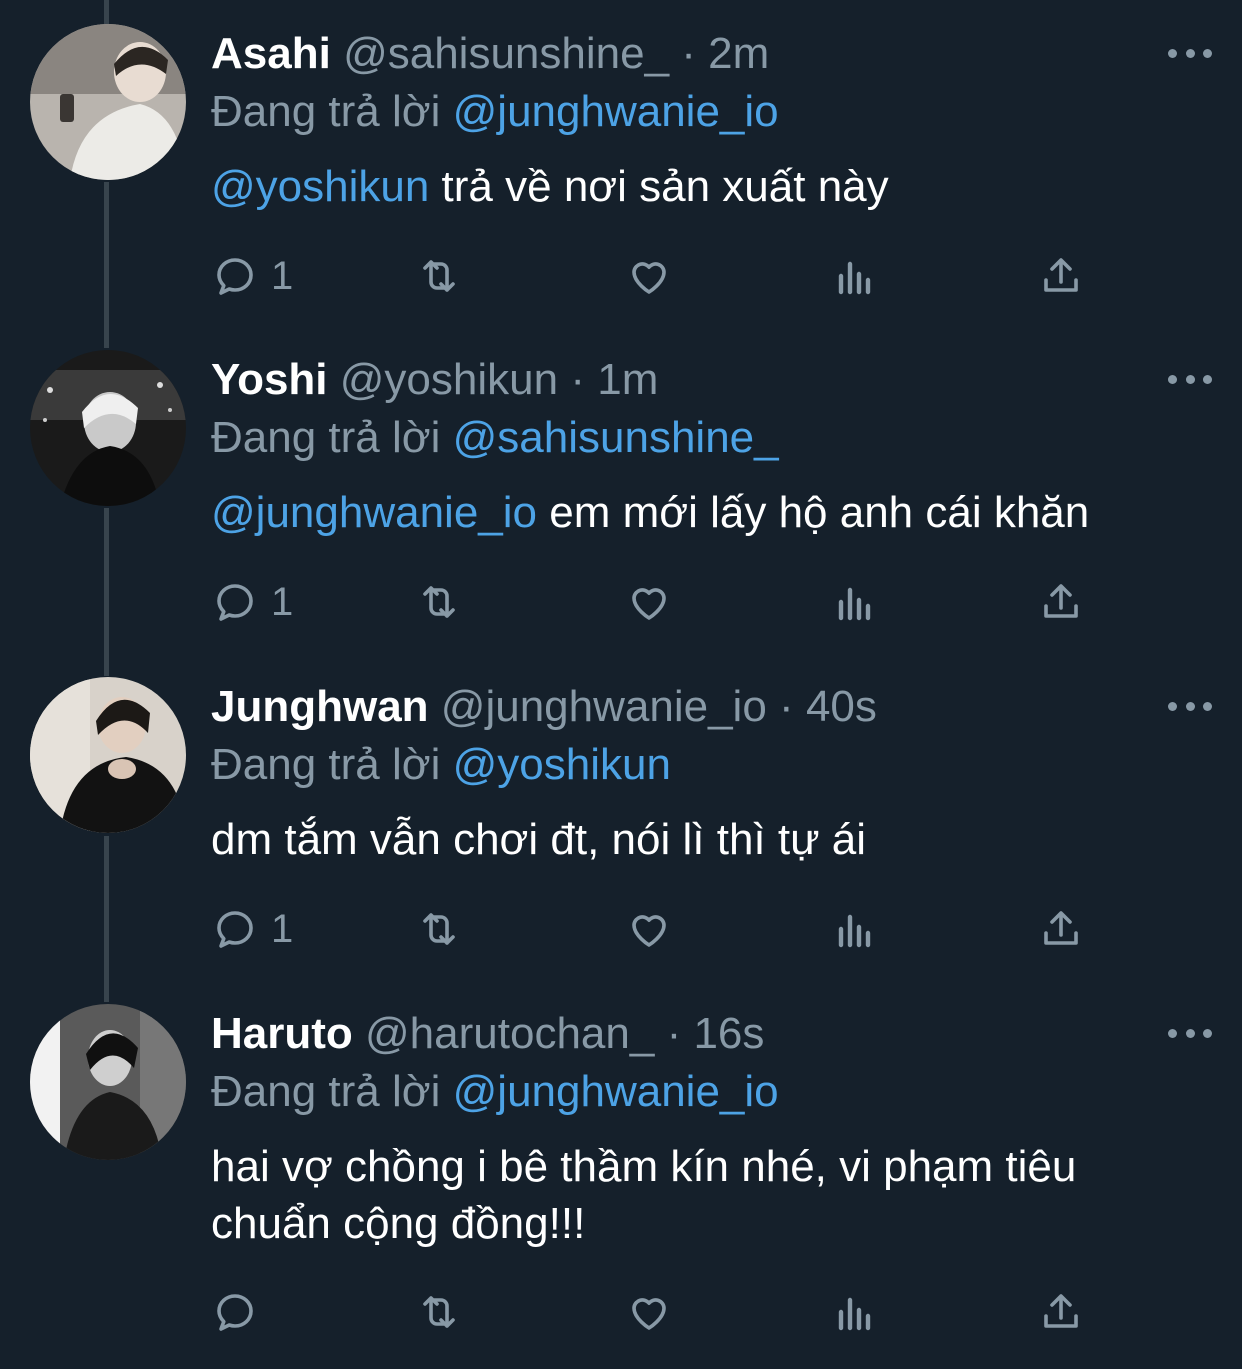  I want to click on display-name: Asahi, so click(271, 53).